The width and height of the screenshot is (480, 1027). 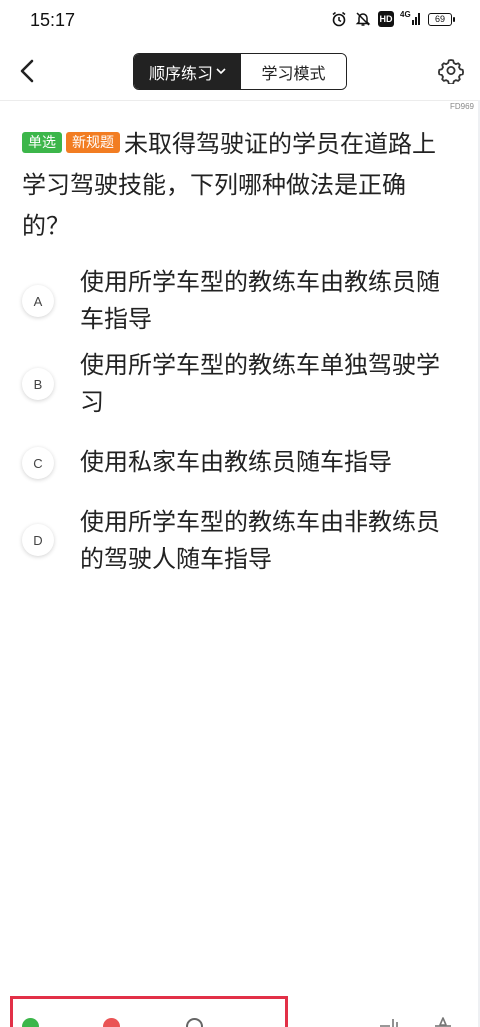 I want to click on favorite-button, so click(x=443, y=1021).